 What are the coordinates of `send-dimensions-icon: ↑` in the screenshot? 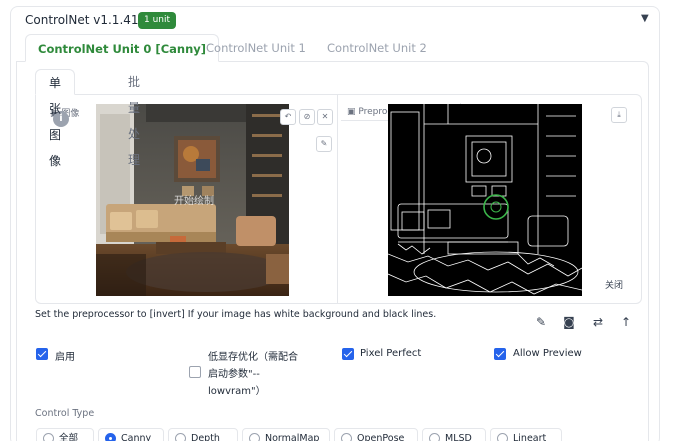 It's located at (626, 322).